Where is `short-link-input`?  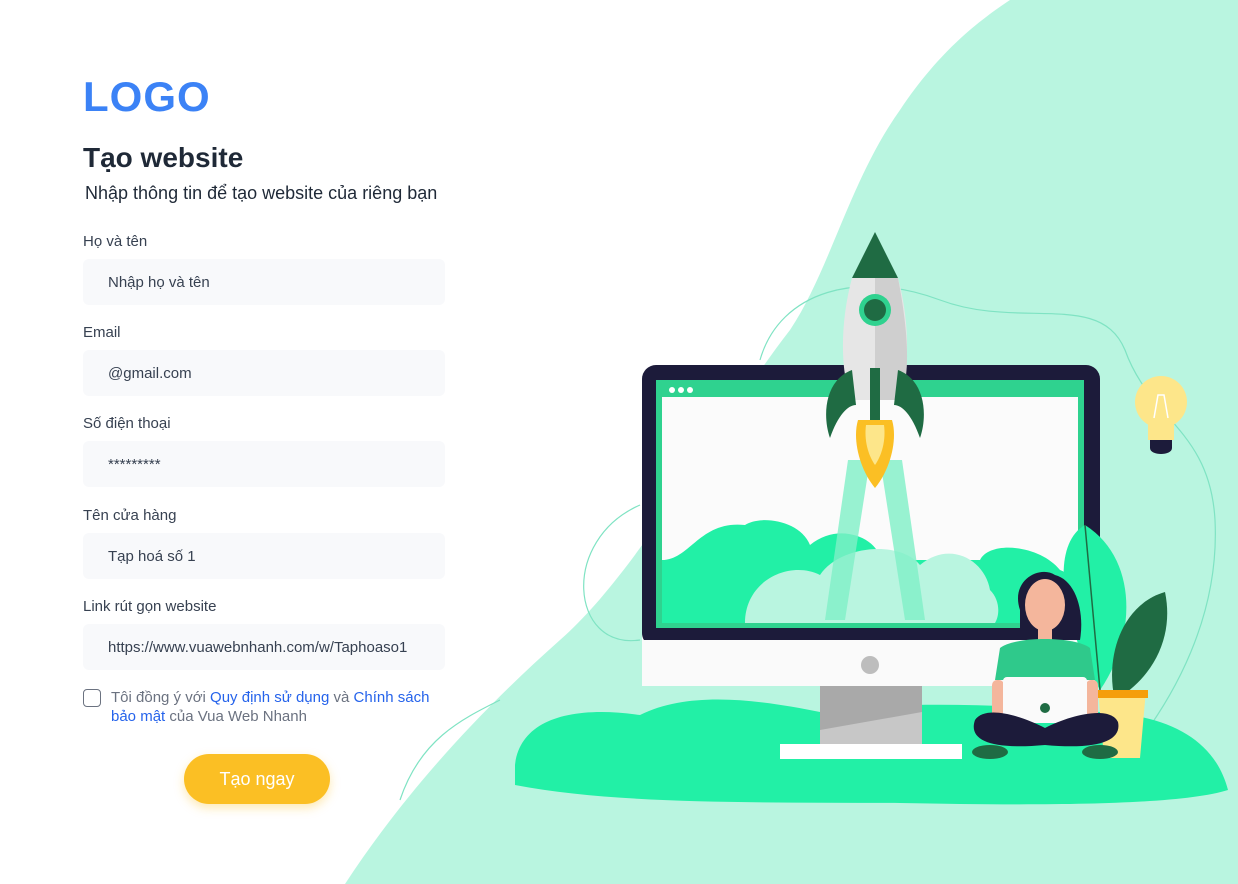
short-link-input is located at coordinates (264, 647).